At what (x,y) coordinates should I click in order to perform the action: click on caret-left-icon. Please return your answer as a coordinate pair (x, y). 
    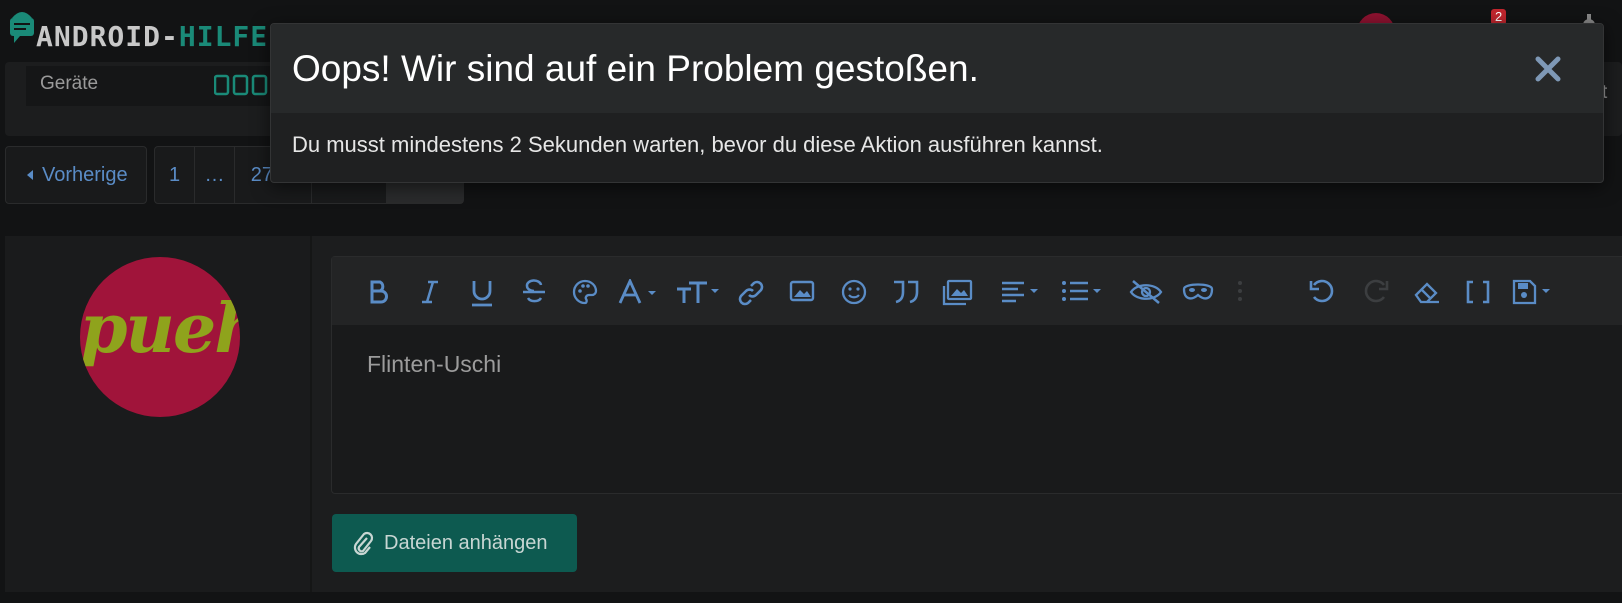
    Looking at the image, I should click on (30, 175).